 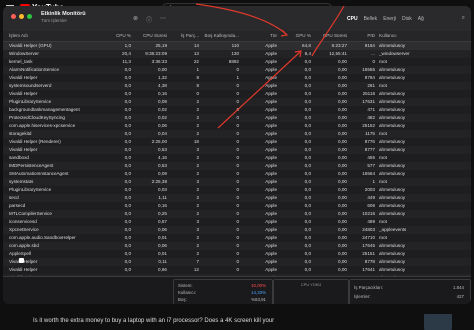 What do you see at coordinates (39, 173) in the screenshot?
I see `table-cell: SMAutomationInstanceAgent` at bounding box center [39, 173].